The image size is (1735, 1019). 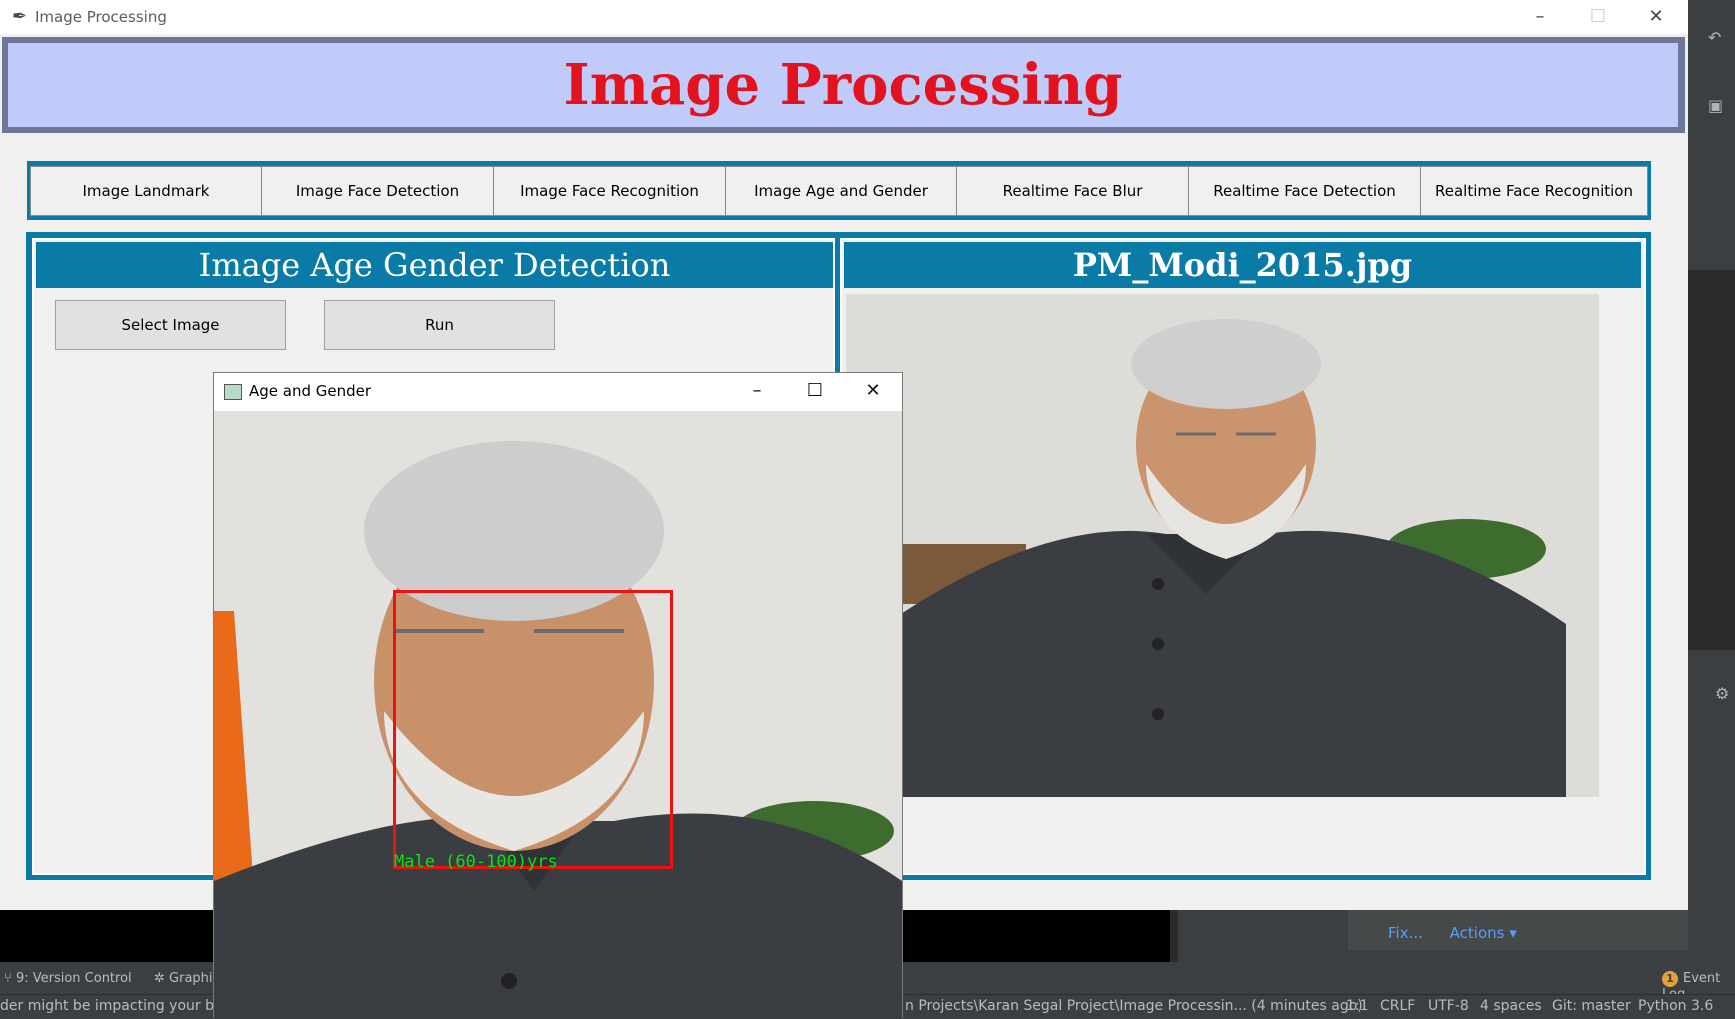 I want to click on event-count-badge: 1, so click(x=1670, y=979).